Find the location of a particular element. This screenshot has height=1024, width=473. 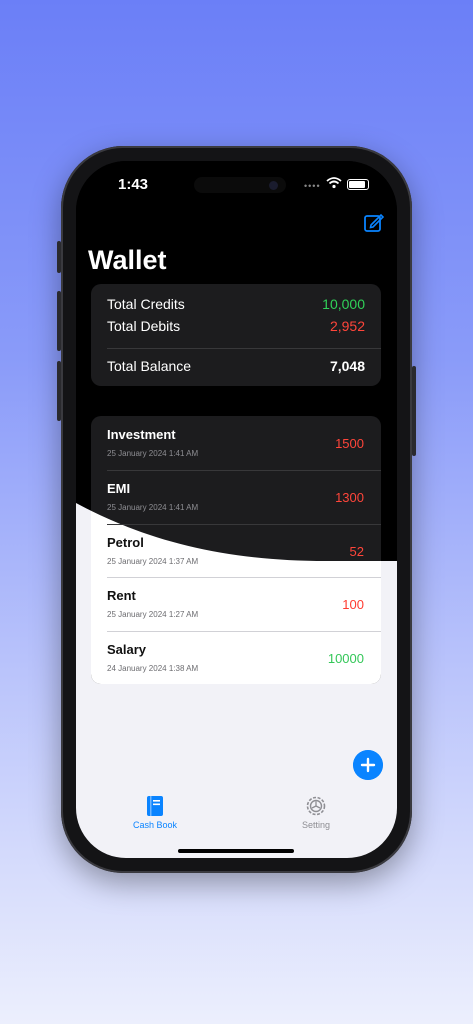

transaction-amount: 1300 is located at coordinates (349, 497).